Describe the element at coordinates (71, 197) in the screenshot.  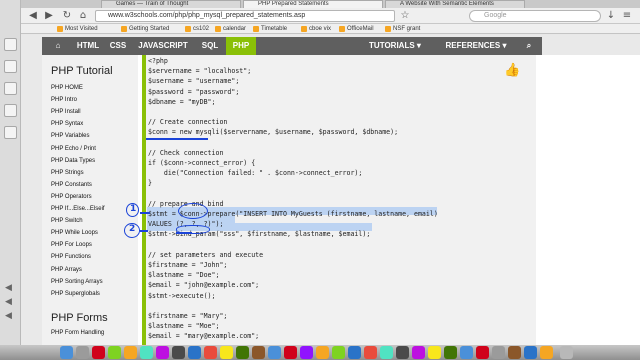
I see `sidebar-item: PHP Operators` at that location.